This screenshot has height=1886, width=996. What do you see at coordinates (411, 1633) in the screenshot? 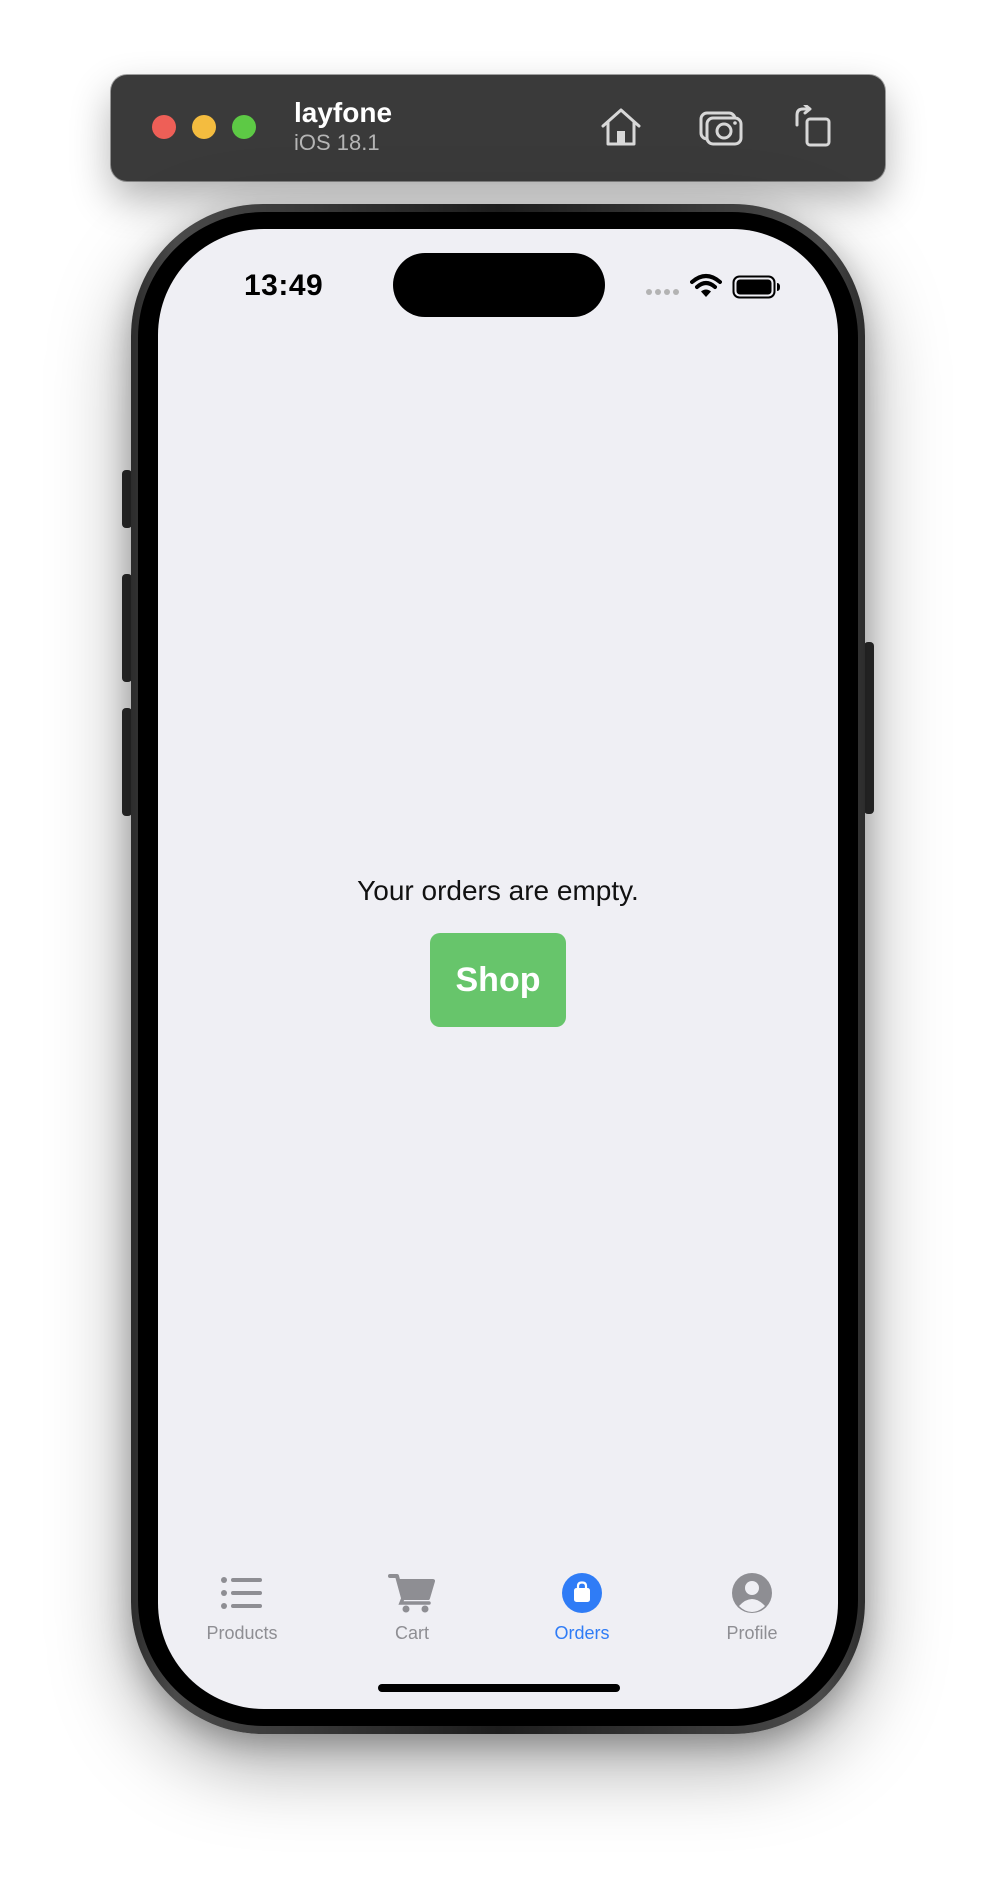
I see `tab-label: Cart` at bounding box center [411, 1633].